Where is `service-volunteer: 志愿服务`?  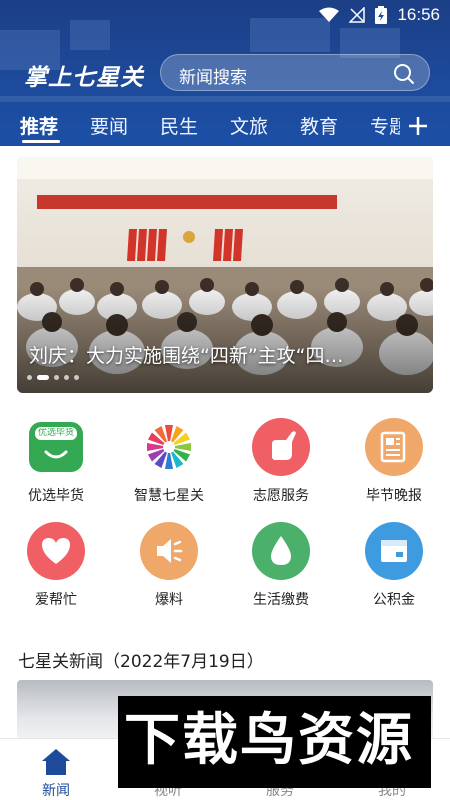 service-volunteer: 志愿服务 is located at coordinates (281, 461).